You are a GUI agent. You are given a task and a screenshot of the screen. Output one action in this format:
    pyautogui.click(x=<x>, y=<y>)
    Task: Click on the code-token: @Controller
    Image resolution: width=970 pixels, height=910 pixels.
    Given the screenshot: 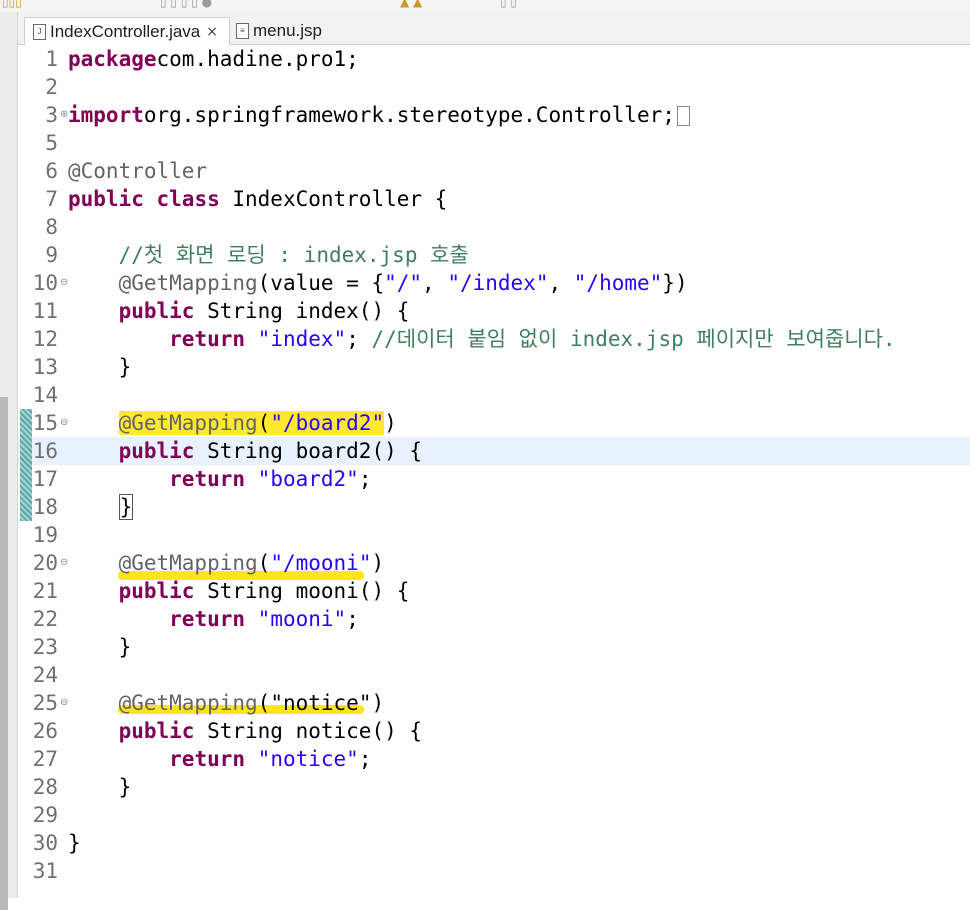 What is the action you would take?
    pyautogui.click(x=138, y=171)
    